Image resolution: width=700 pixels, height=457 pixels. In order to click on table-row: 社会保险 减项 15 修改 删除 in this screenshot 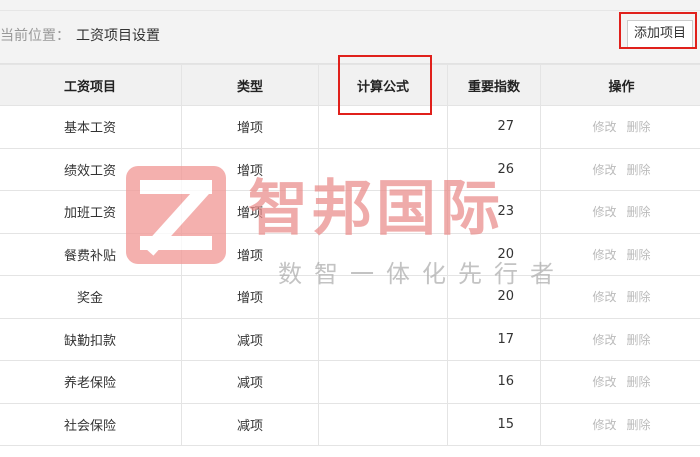, I will do `click(350, 424)`.